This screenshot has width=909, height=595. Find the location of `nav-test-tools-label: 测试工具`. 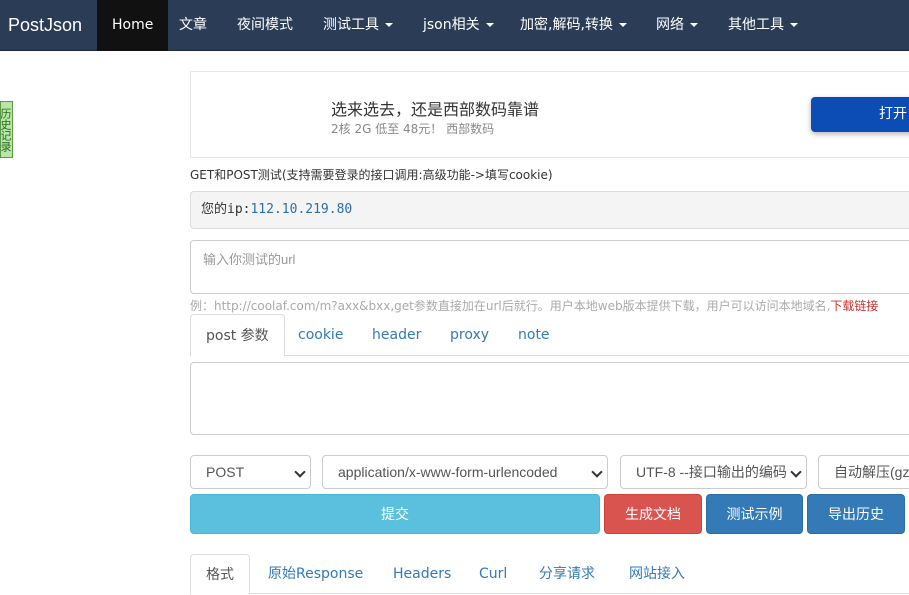

nav-test-tools-label: 测试工具 is located at coordinates (351, 25).